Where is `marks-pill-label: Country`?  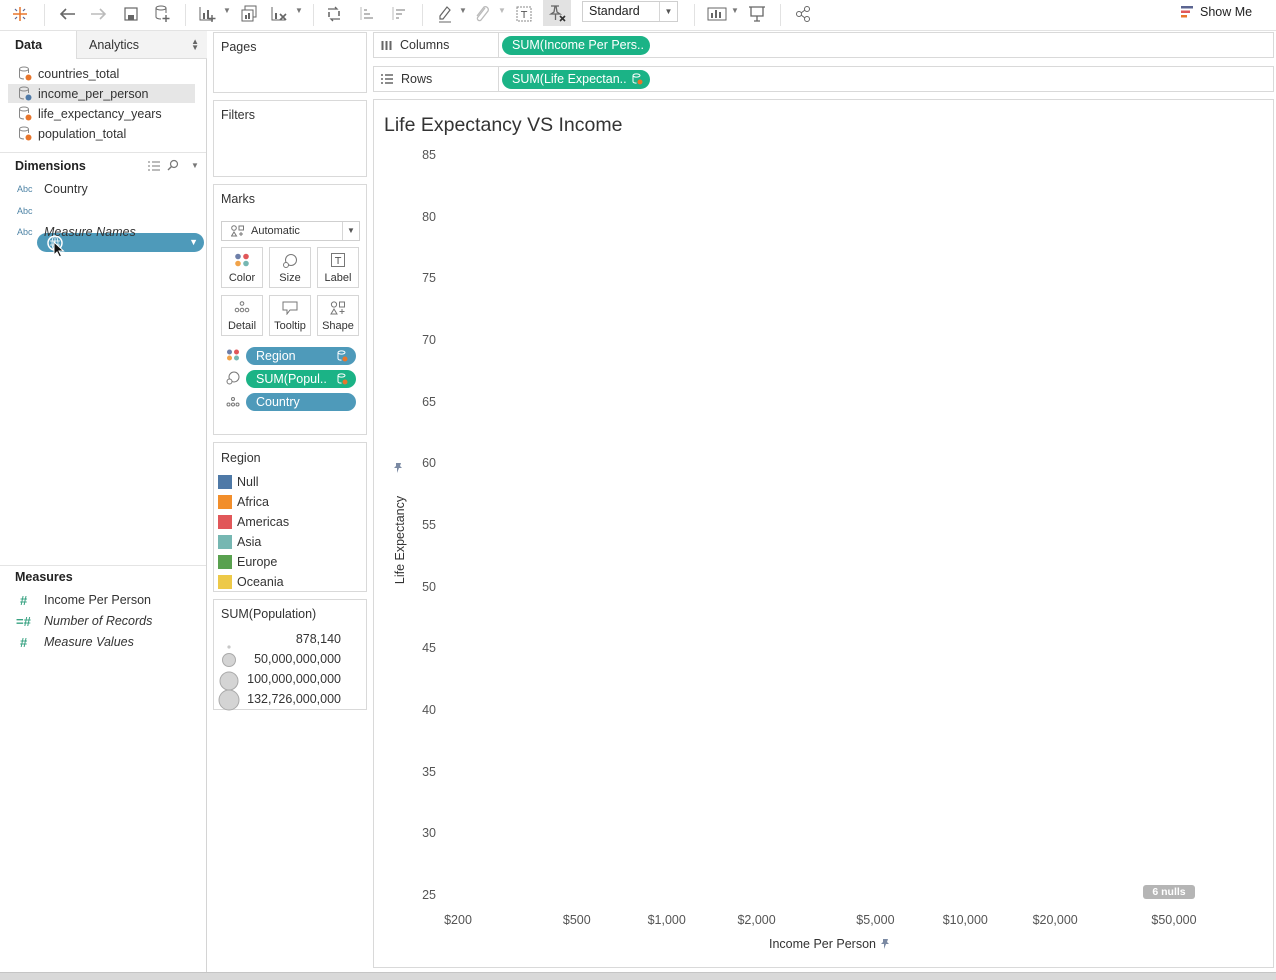
marks-pill-label: Country is located at coordinates (278, 402).